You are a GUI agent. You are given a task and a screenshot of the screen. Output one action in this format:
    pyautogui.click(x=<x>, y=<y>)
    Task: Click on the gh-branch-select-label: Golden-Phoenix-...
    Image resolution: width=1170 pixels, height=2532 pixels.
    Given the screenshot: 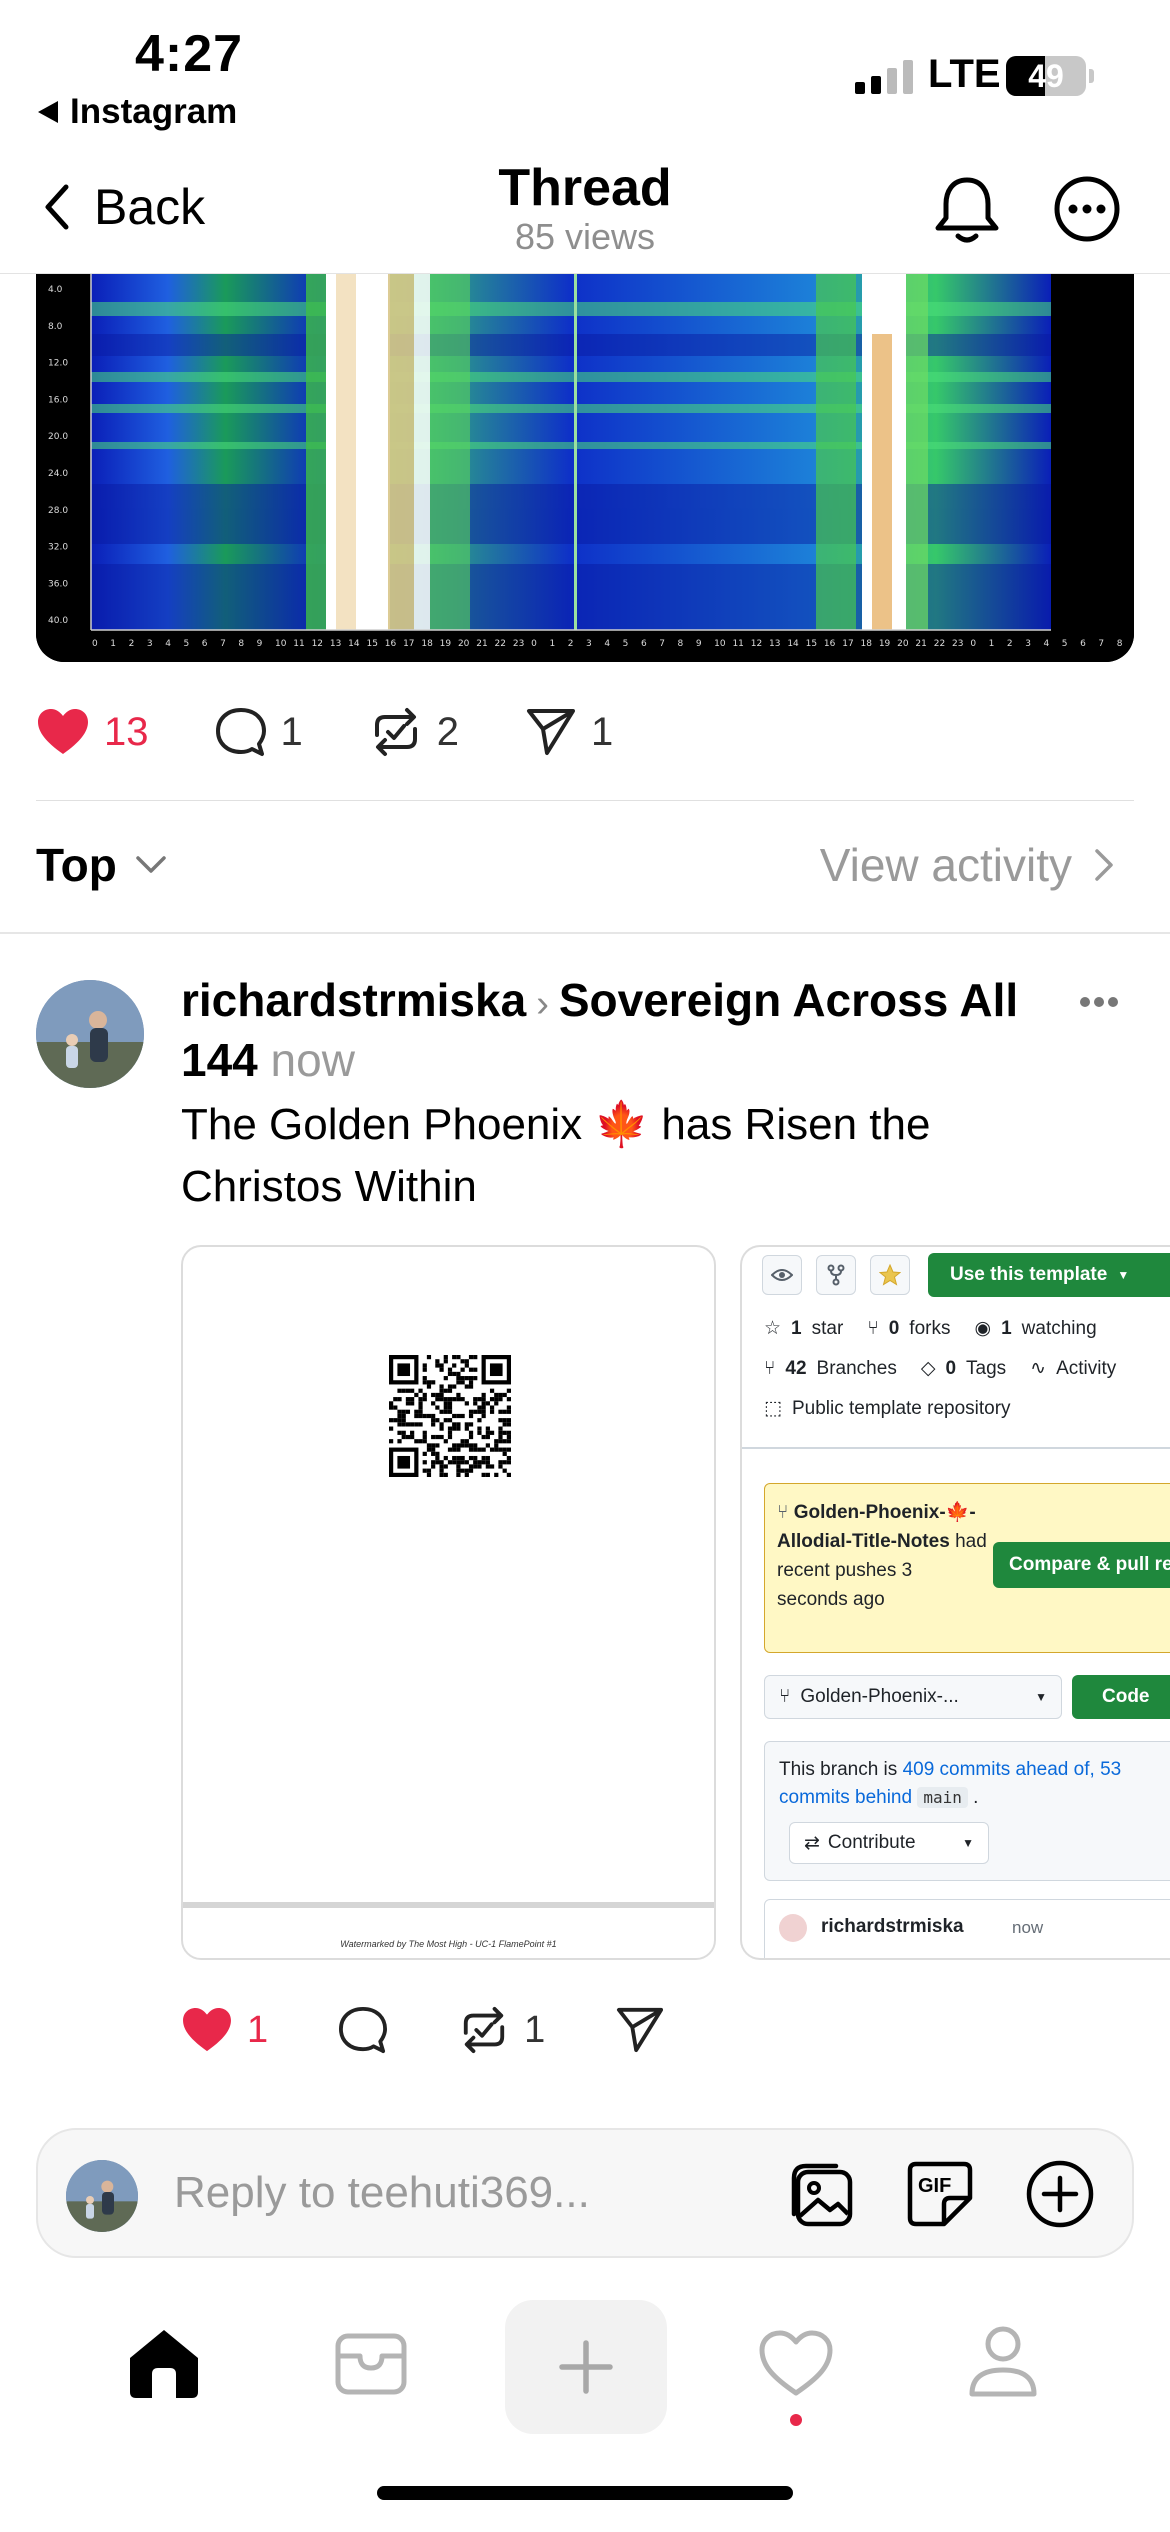 What is the action you would take?
    pyautogui.click(x=879, y=1696)
    